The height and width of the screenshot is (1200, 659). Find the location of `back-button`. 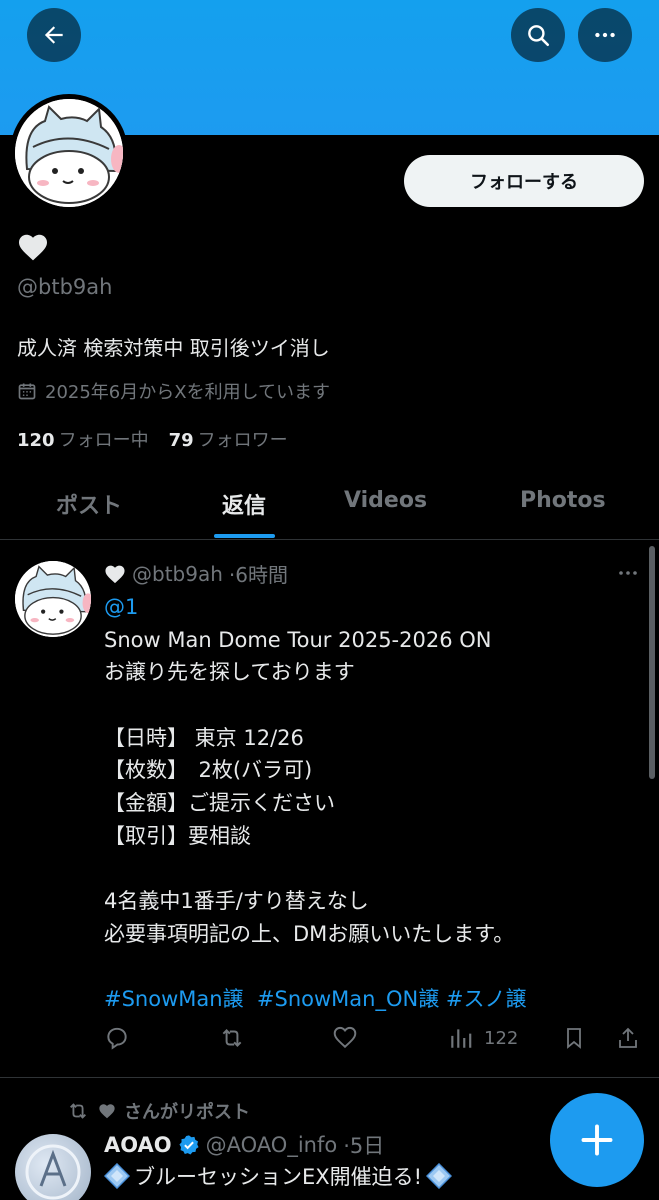

back-button is located at coordinates (54, 35).